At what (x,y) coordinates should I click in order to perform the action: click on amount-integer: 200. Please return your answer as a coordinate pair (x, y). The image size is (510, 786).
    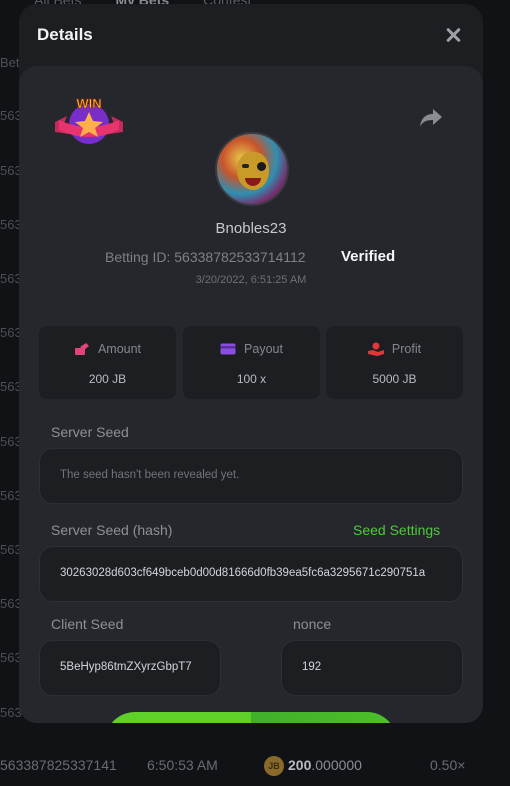
    Looking at the image, I should click on (300, 765).